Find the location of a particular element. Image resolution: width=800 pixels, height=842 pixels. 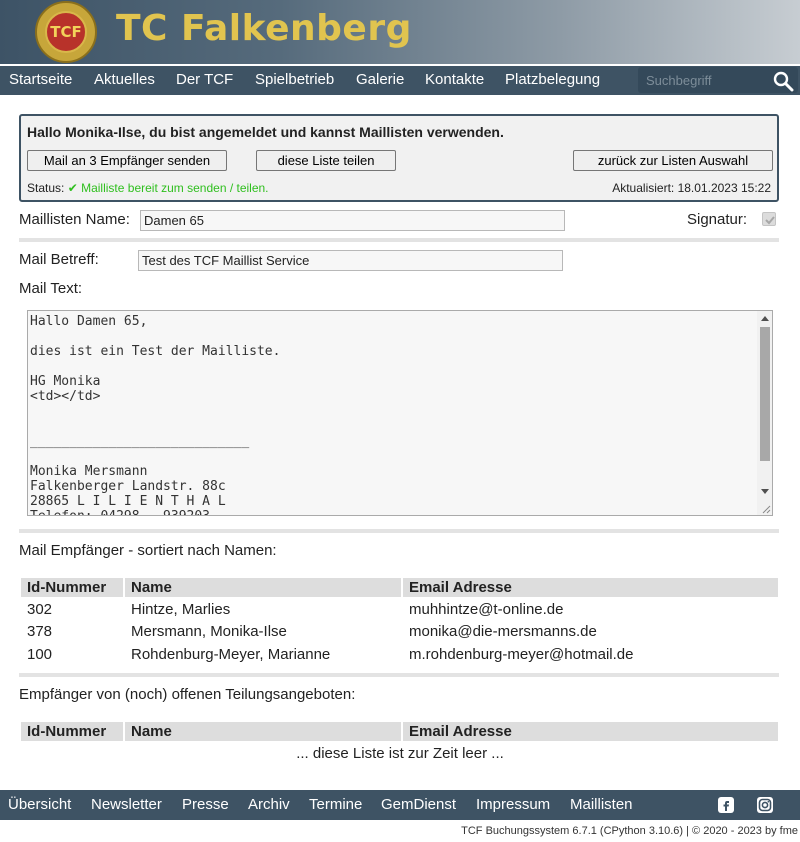

mail-text-label: Mail Text: is located at coordinates (51, 288).